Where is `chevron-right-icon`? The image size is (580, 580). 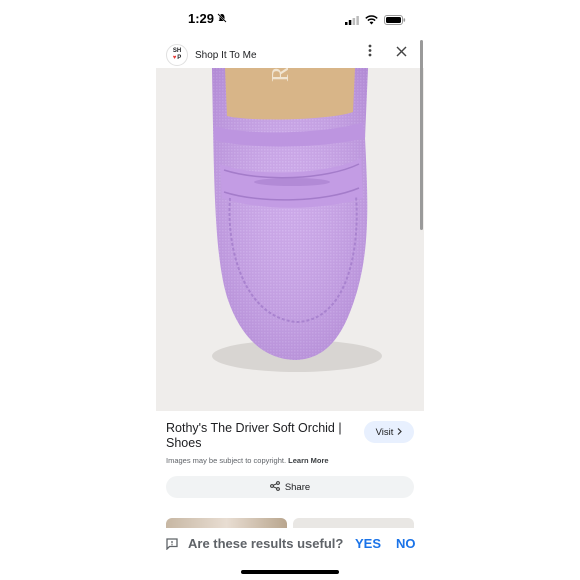 chevron-right-icon is located at coordinates (400, 432).